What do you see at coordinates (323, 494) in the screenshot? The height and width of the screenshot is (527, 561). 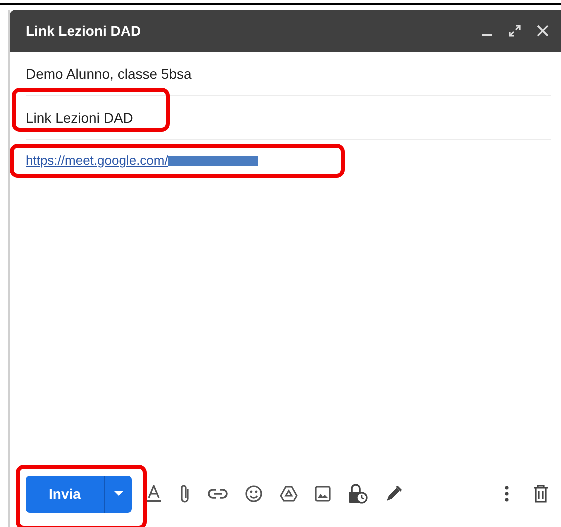 I see `image-icon` at bounding box center [323, 494].